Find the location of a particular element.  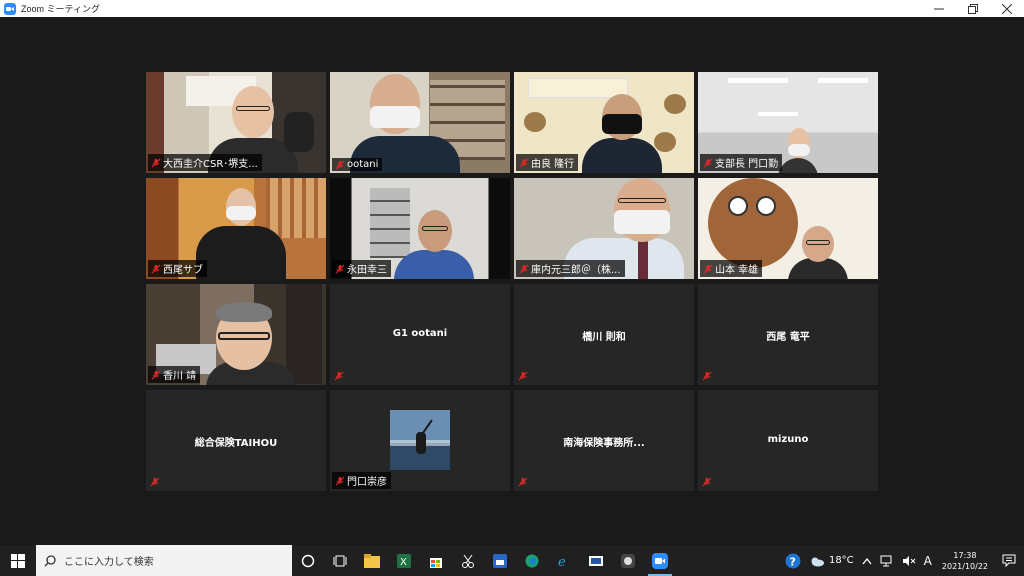

participant-tile: 香川 靖 is located at coordinates (236, 334).